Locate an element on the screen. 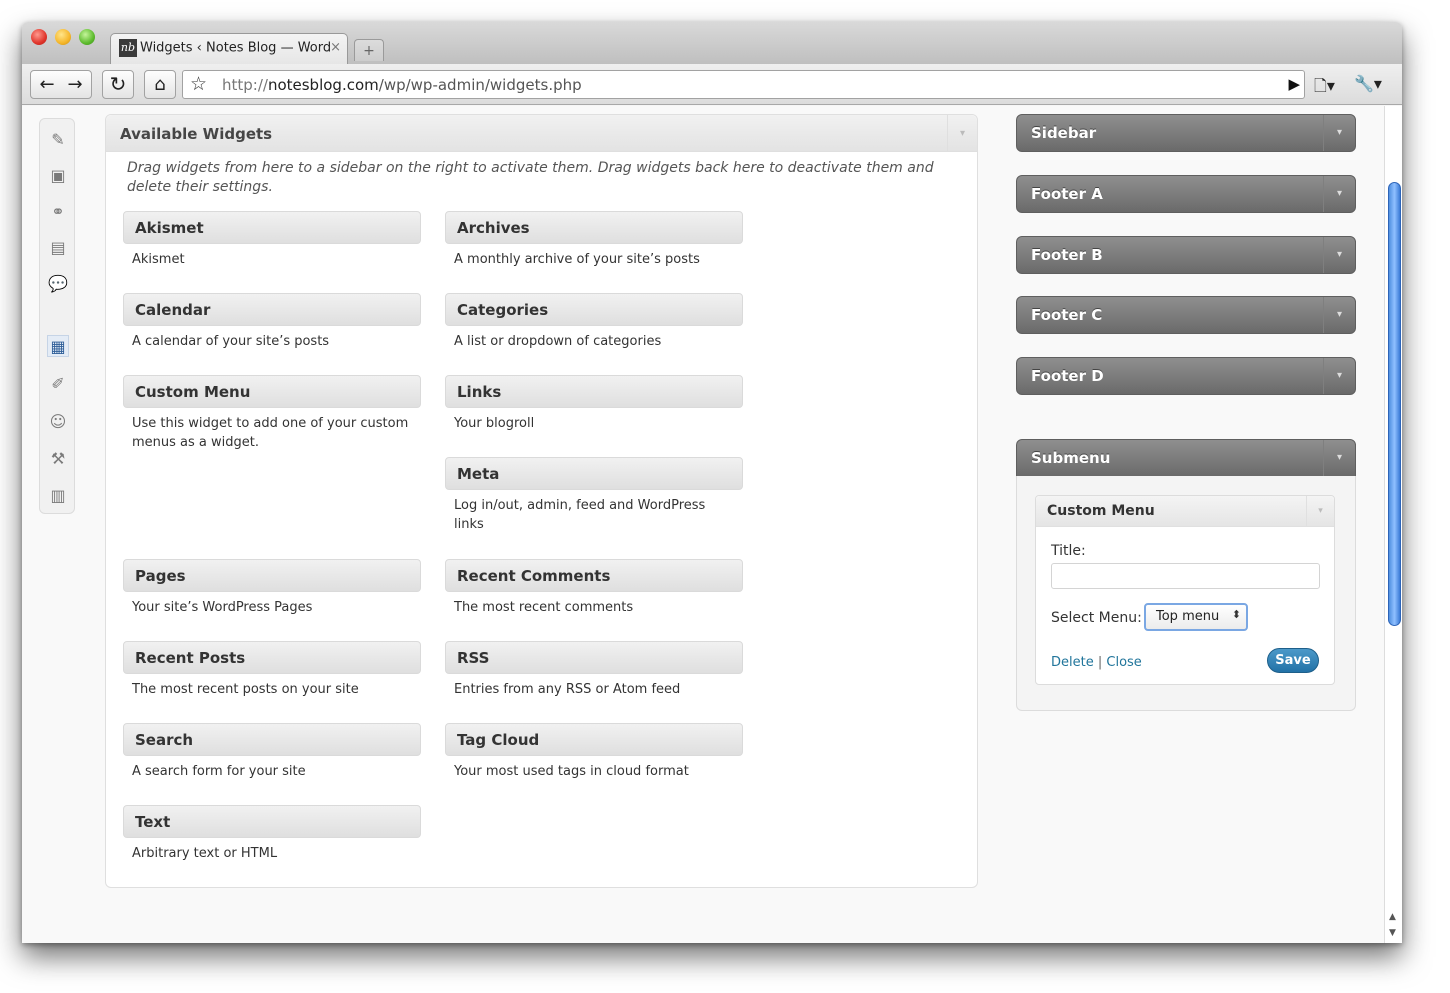 This screenshot has width=1450, height=993. menu-links-icon: ⚭ is located at coordinates (58, 212).